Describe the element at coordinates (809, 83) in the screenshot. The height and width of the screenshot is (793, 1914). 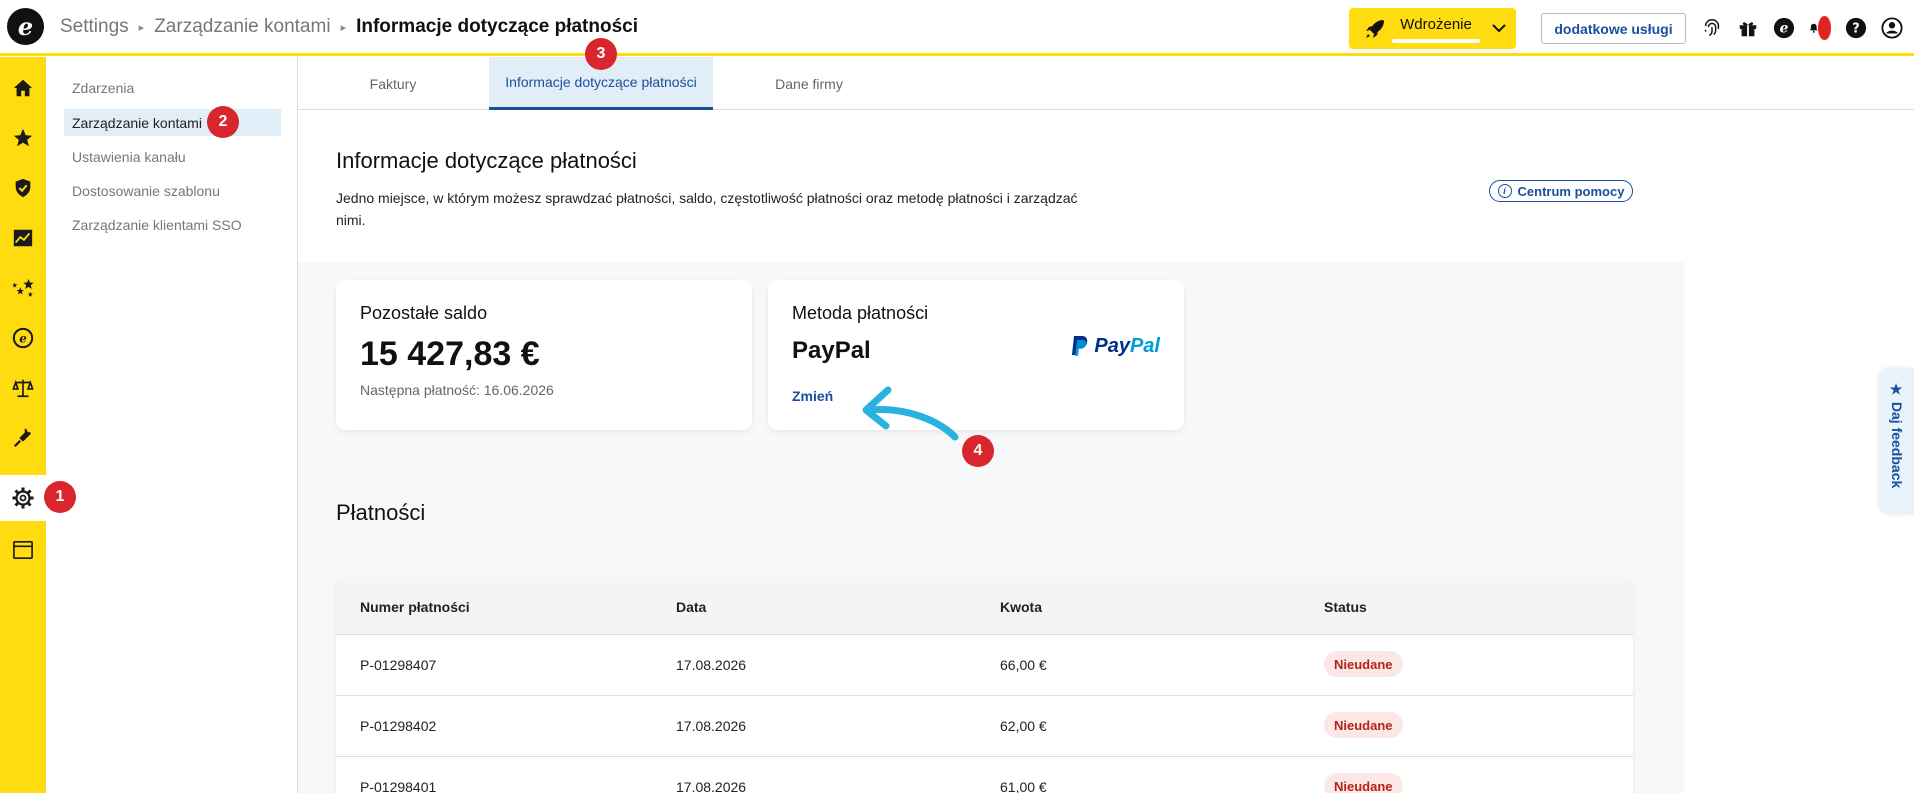
I see `tab-company-data: Dane firmy` at that location.